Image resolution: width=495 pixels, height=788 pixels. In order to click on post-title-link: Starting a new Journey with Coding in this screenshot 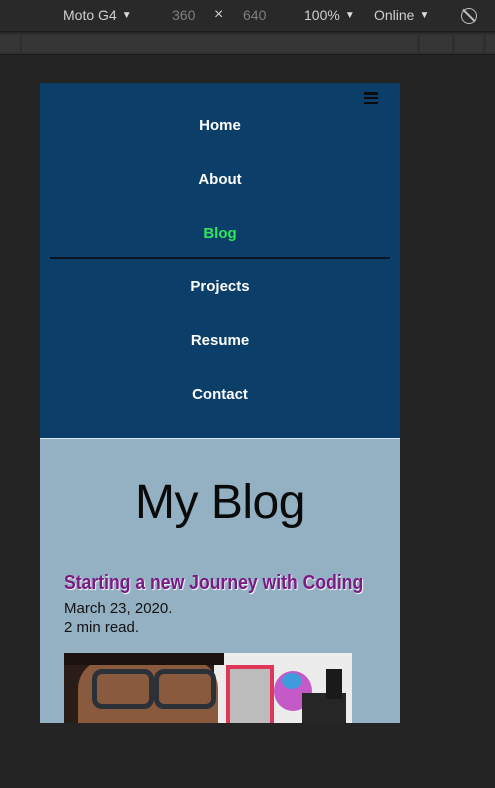, I will do `click(213, 583)`.